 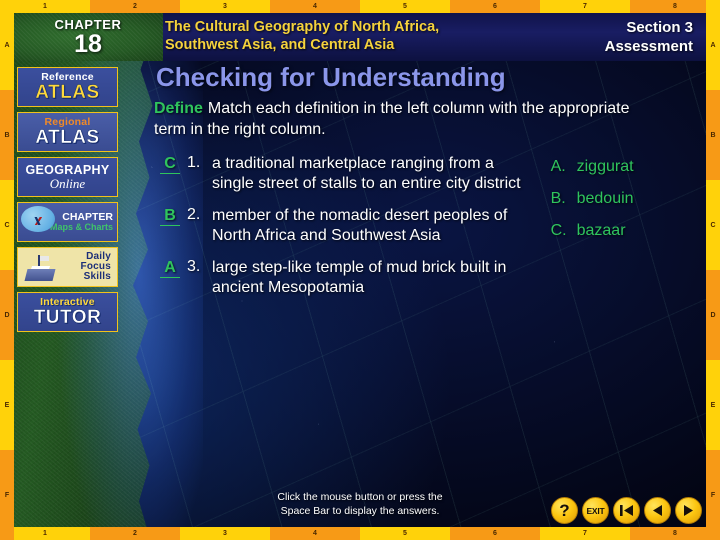 What do you see at coordinates (88, 37) in the screenshot?
I see `chapter-badge: CHAPTER 18` at bounding box center [88, 37].